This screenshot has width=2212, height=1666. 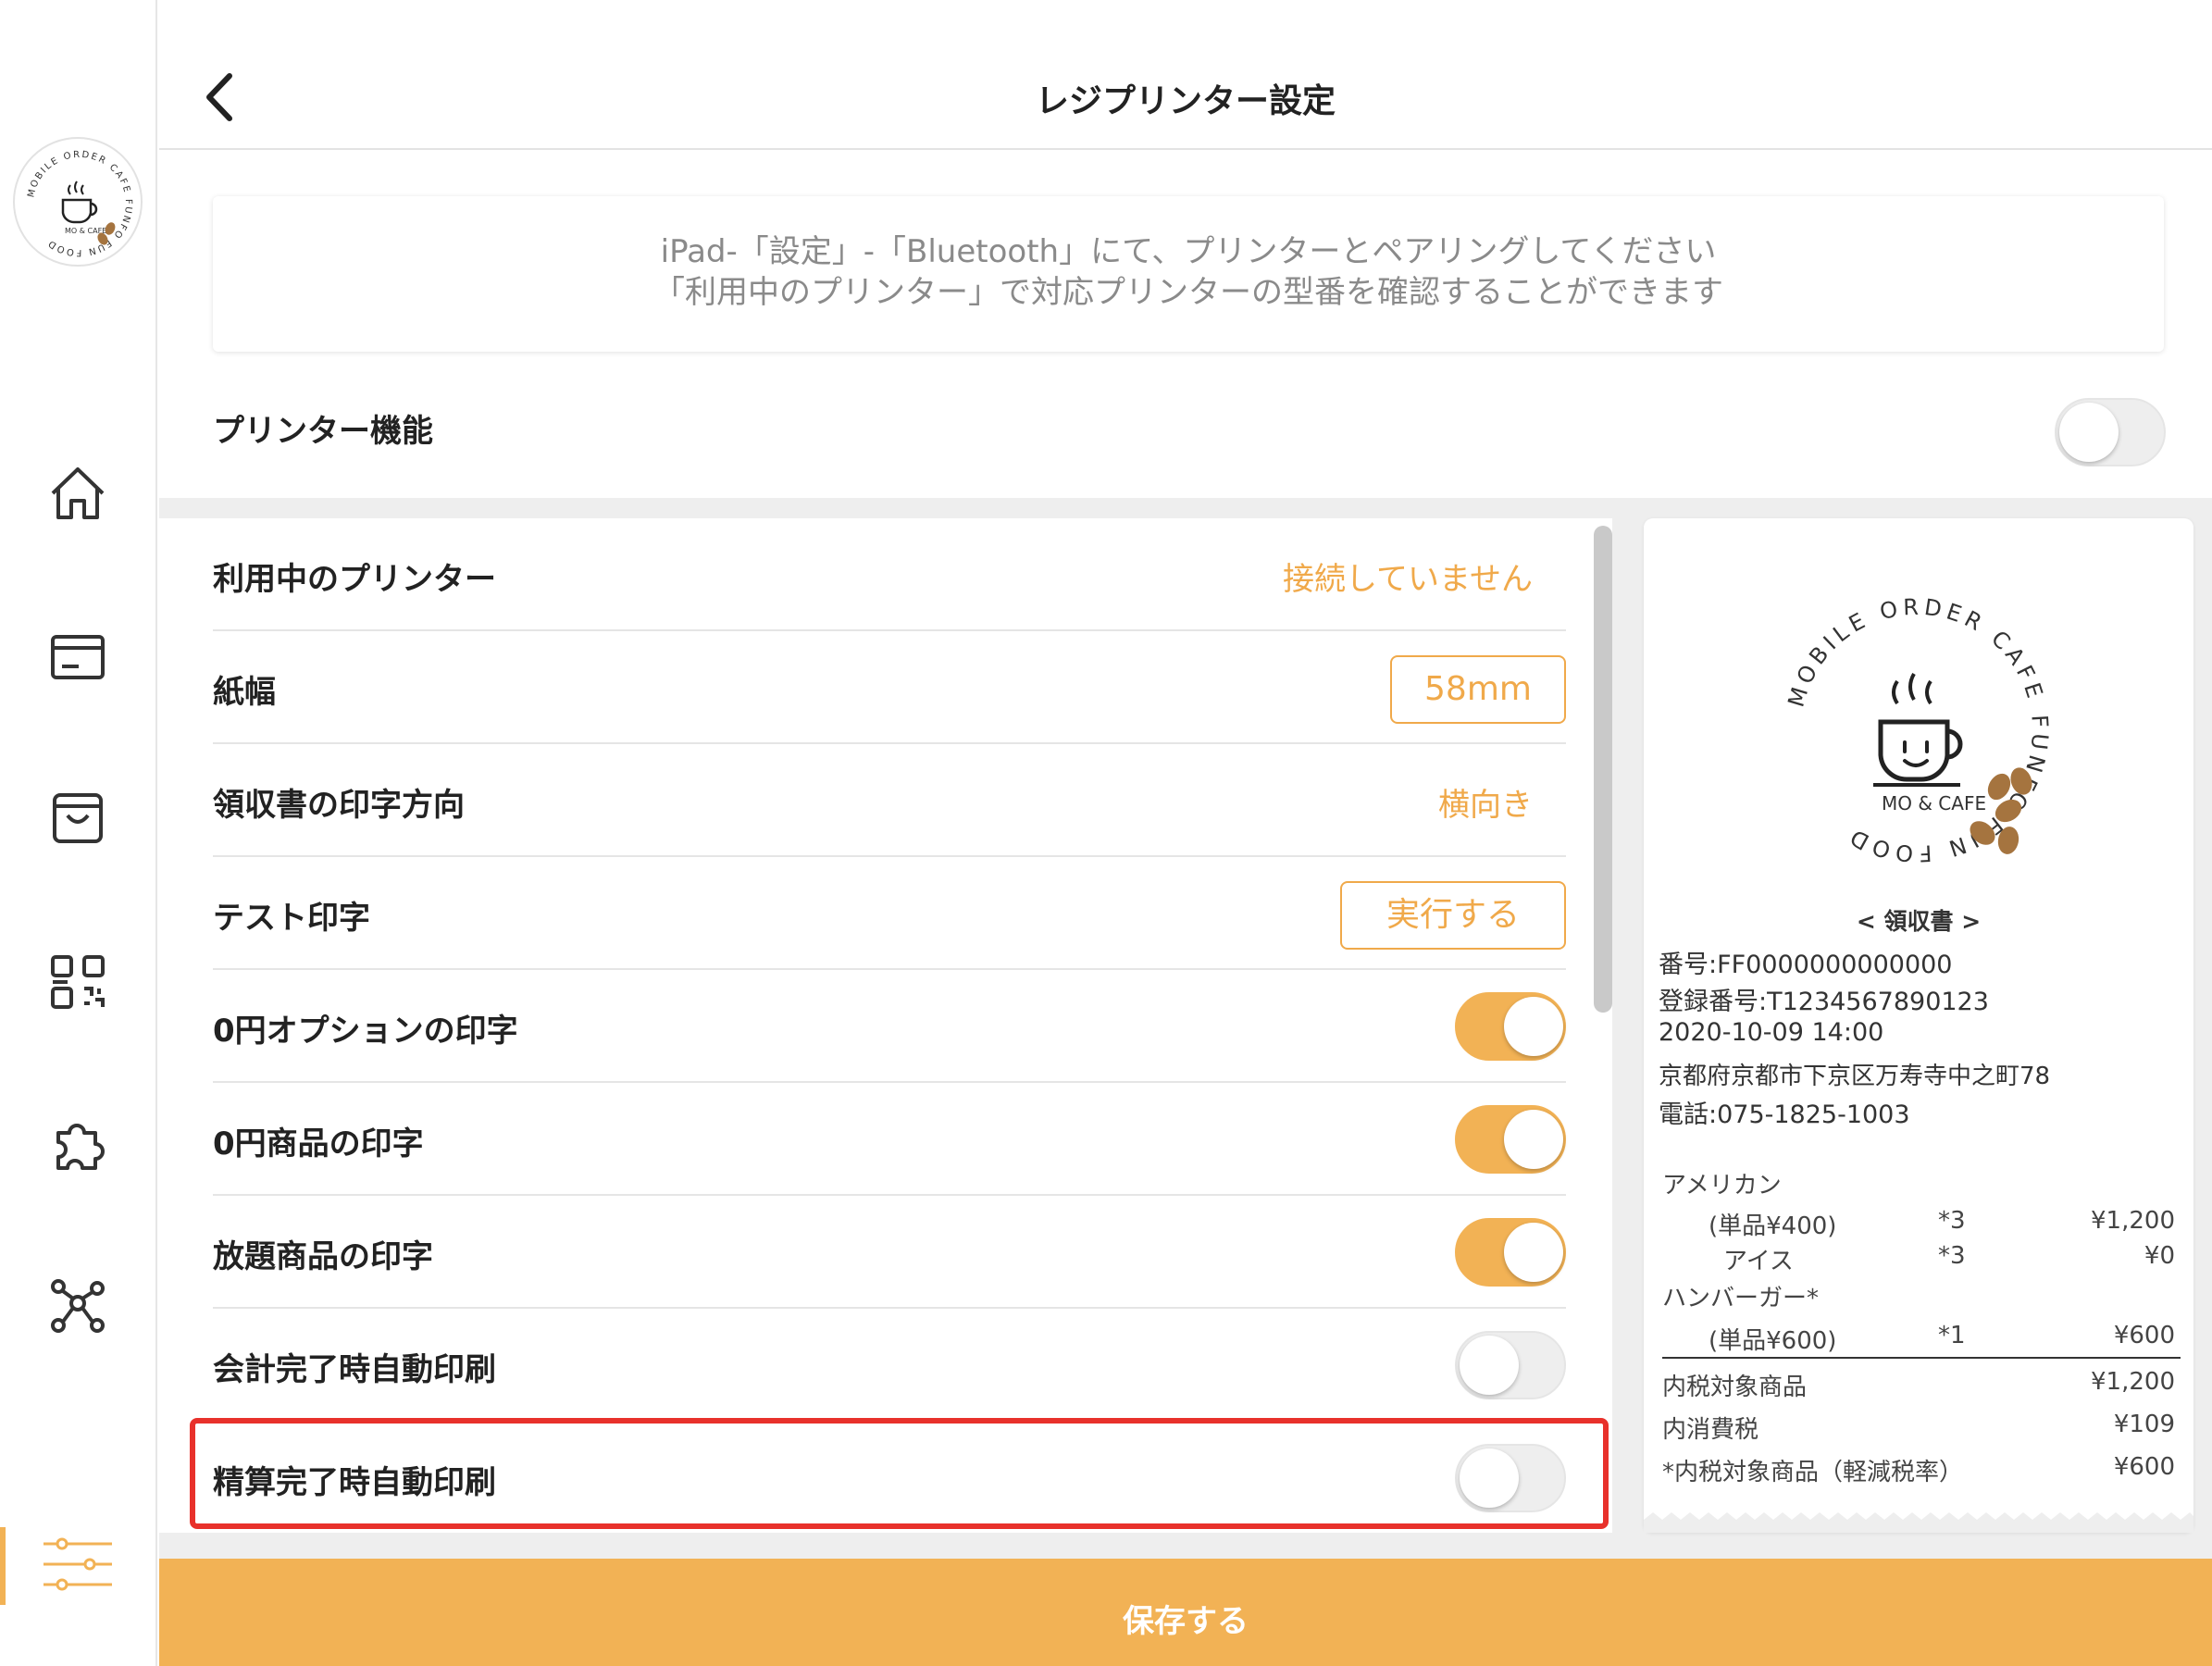 I want to click on receipt-number: 番号:FF0000000000000, so click(x=1806, y=965).